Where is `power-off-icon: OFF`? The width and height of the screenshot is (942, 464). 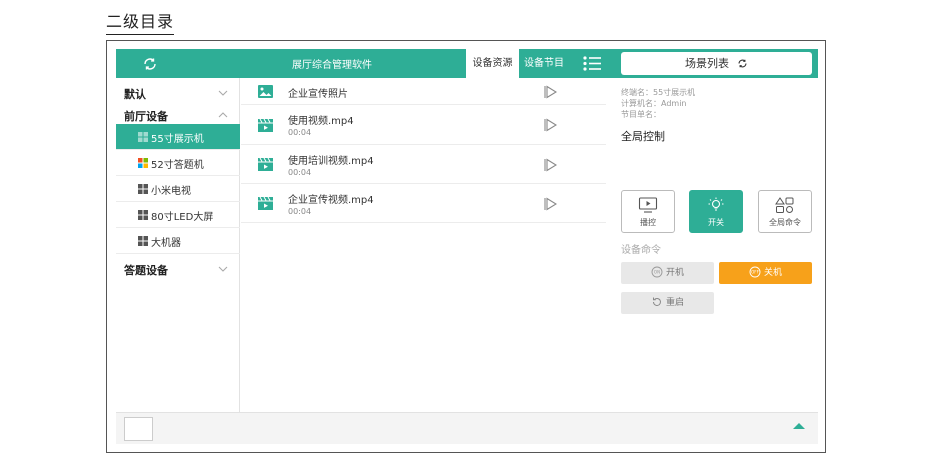
power-off-icon: OFF is located at coordinates (755, 272).